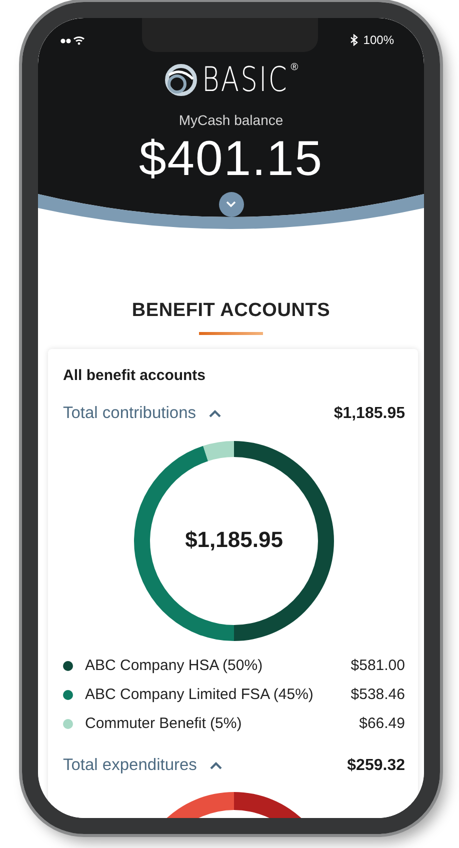 The width and height of the screenshot is (459, 848). Describe the element at coordinates (174, 665) in the screenshot. I see `legend-label: ABC Company HSA (50%)` at that location.